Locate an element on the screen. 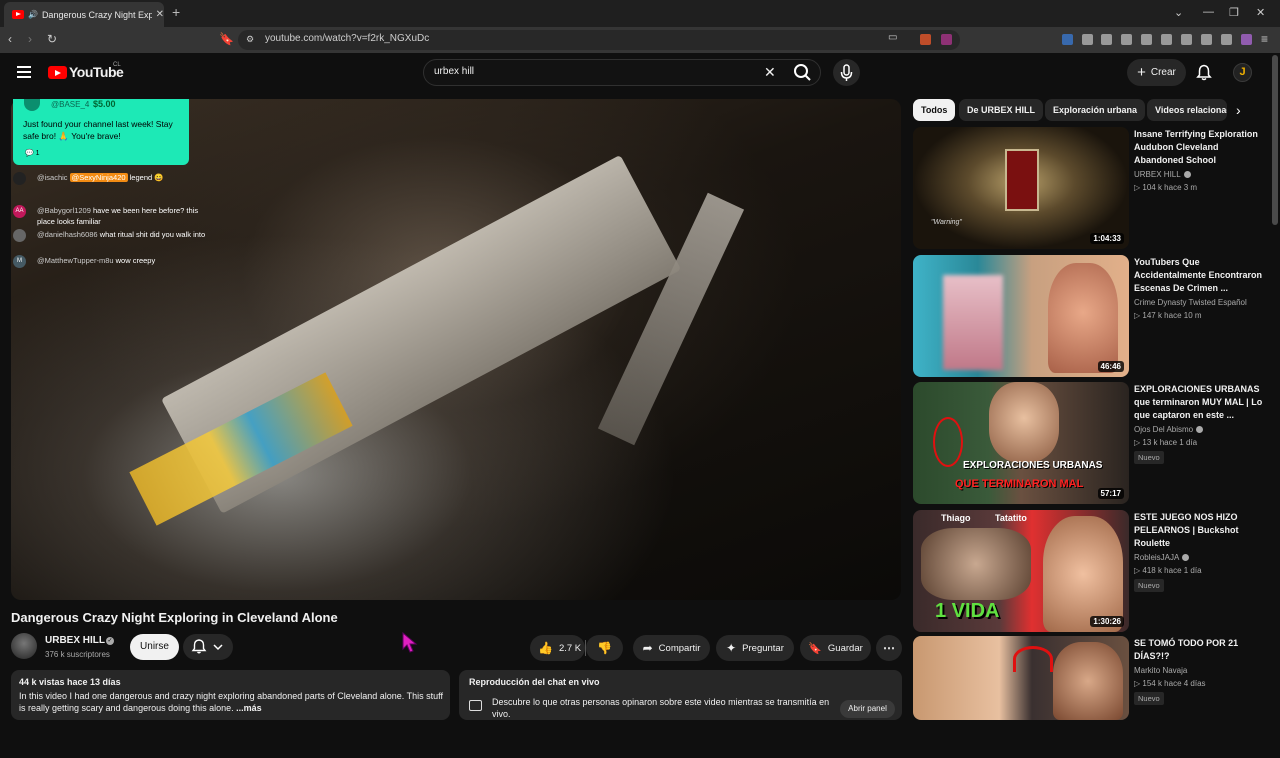 The width and height of the screenshot is (1280, 758). bookmark-icon: 🔖 is located at coordinates (226, 39).